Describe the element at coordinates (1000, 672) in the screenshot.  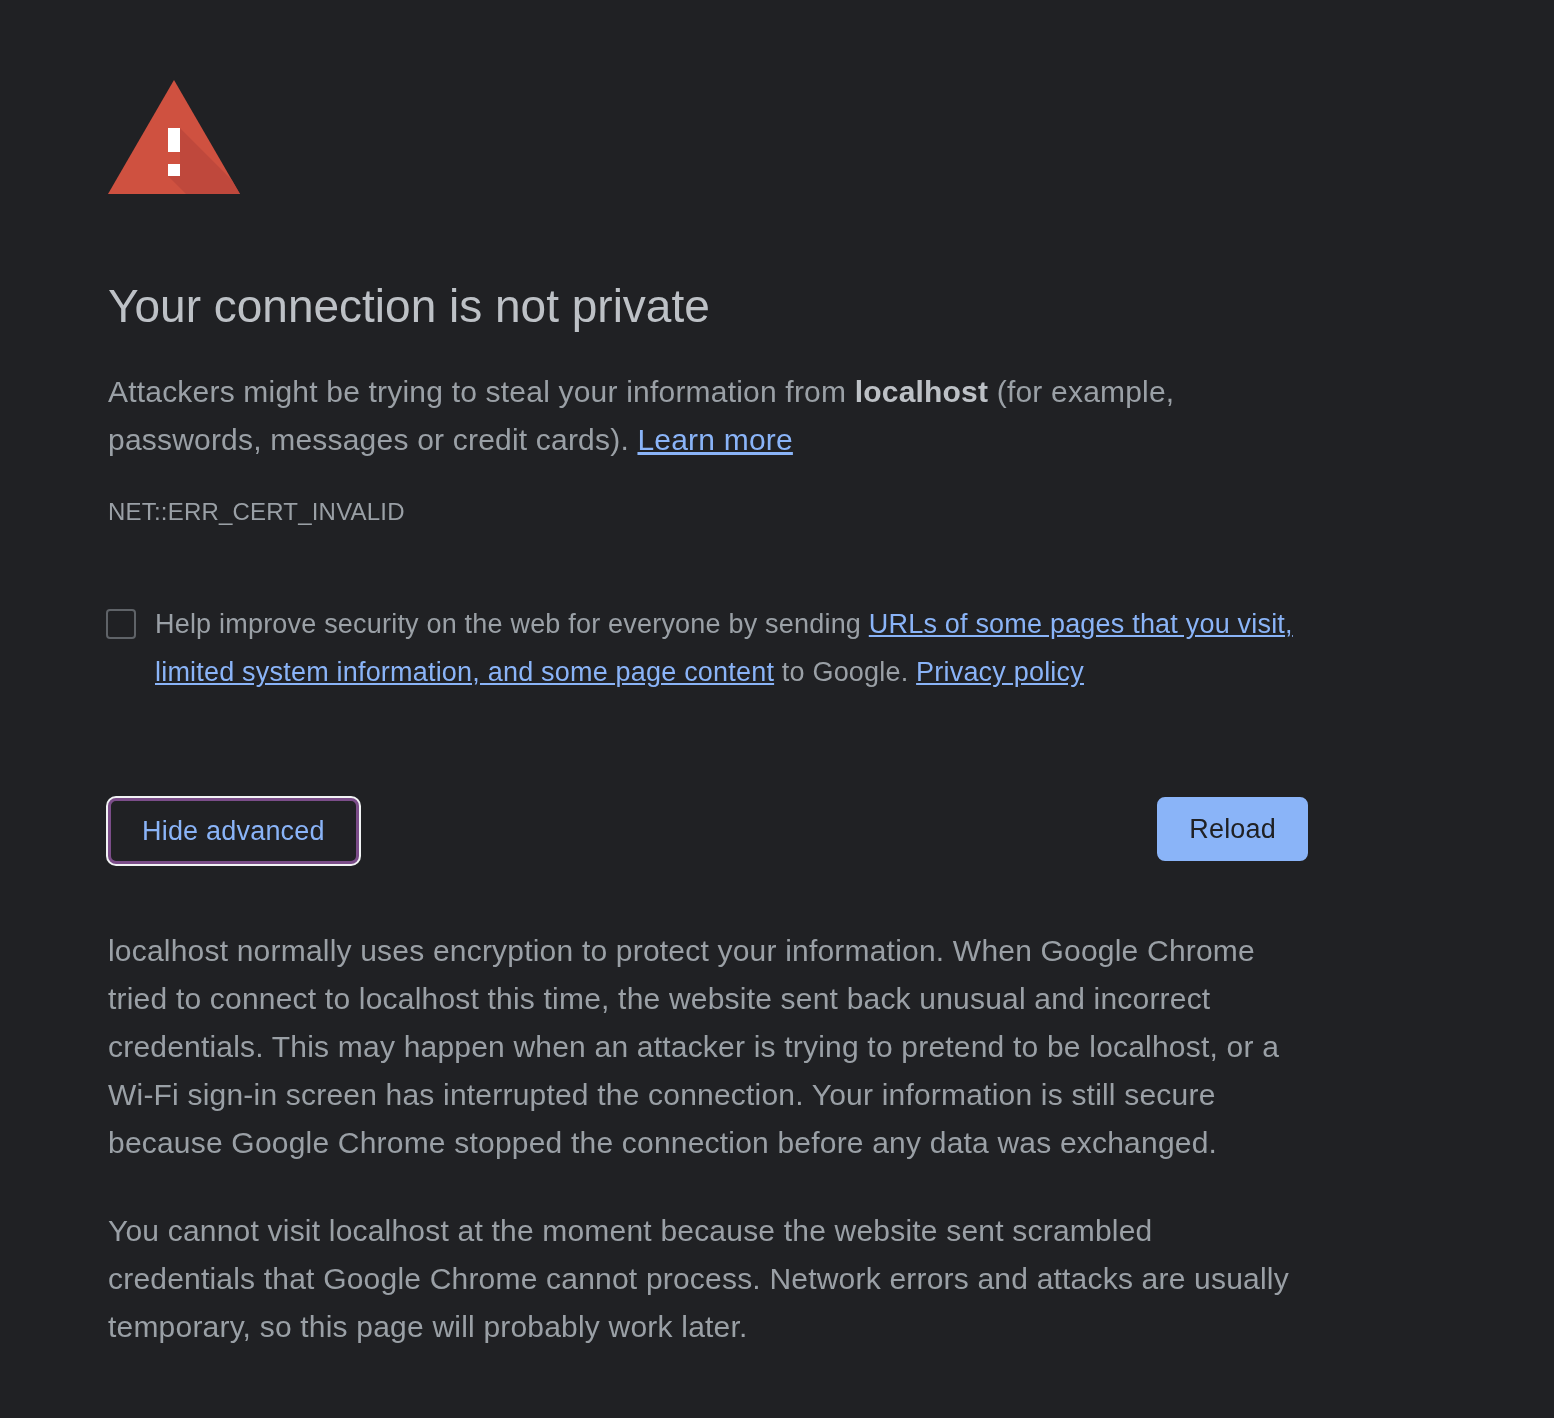
I see `privacy-policy-link: Privacy policy` at that location.